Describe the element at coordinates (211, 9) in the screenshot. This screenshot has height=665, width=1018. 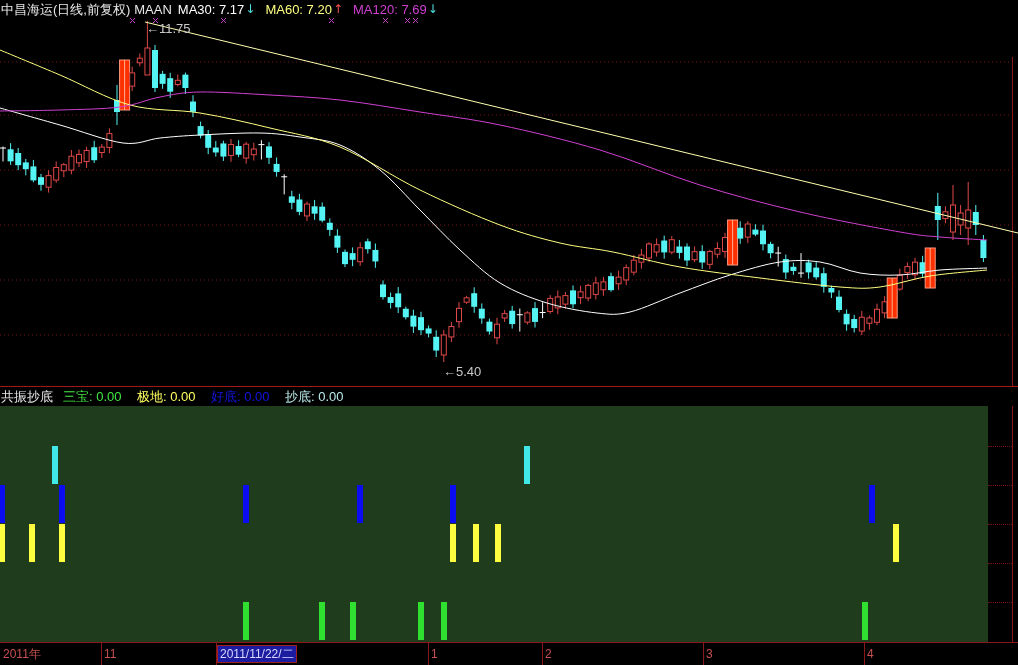
I see `moving-average-reading: MA30: 7.17` at that location.